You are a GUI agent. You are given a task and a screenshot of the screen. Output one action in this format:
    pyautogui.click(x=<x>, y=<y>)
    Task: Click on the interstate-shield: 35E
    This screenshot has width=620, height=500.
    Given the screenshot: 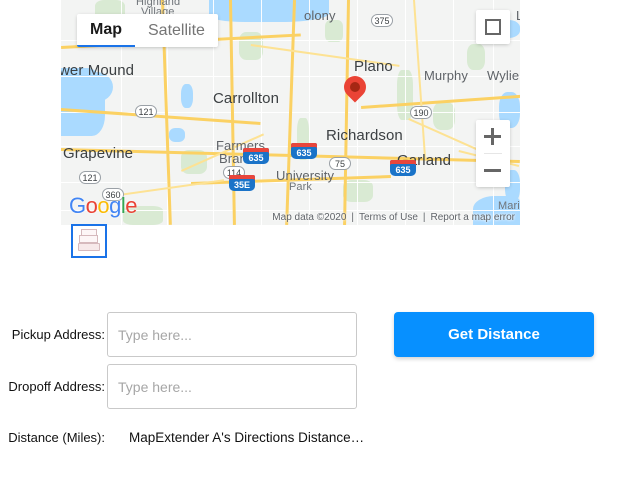 What is the action you would take?
    pyautogui.click(x=242, y=183)
    